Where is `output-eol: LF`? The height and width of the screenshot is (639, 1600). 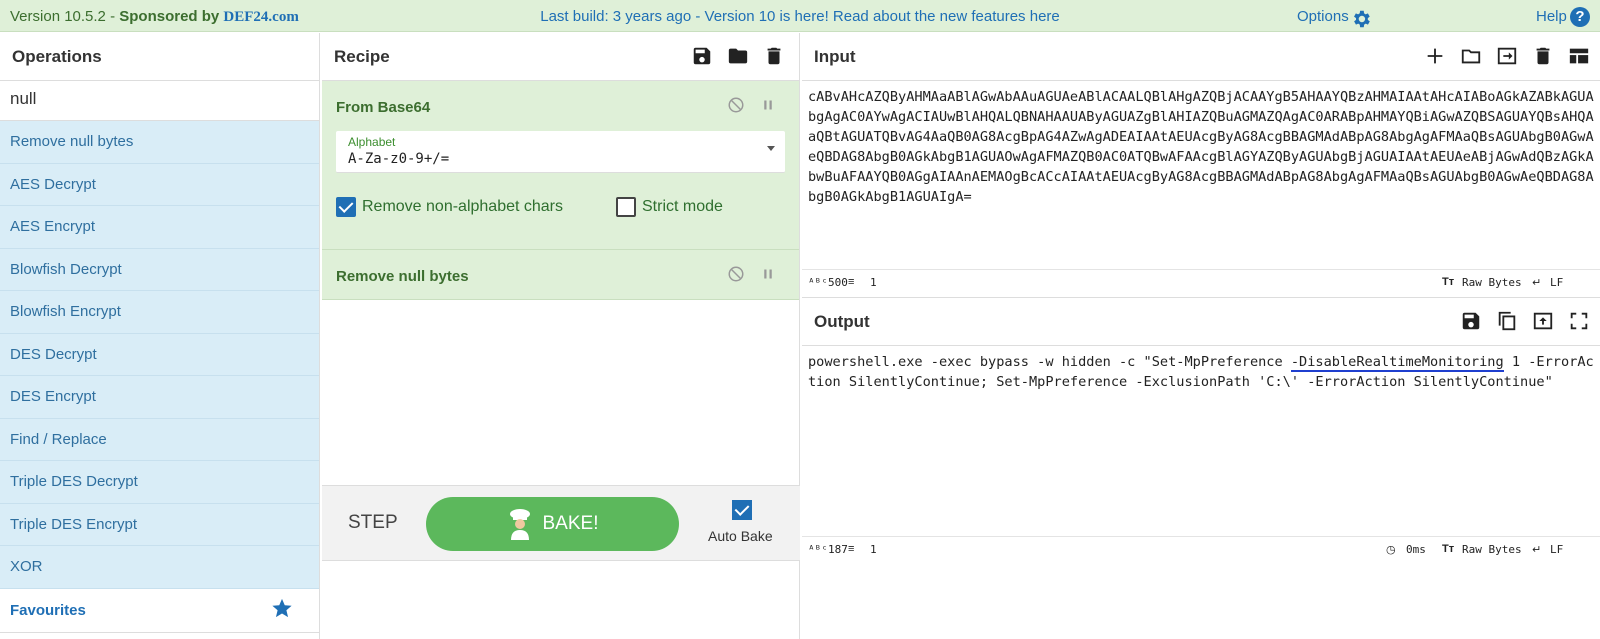 output-eol: LF is located at coordinates (1556, 549).